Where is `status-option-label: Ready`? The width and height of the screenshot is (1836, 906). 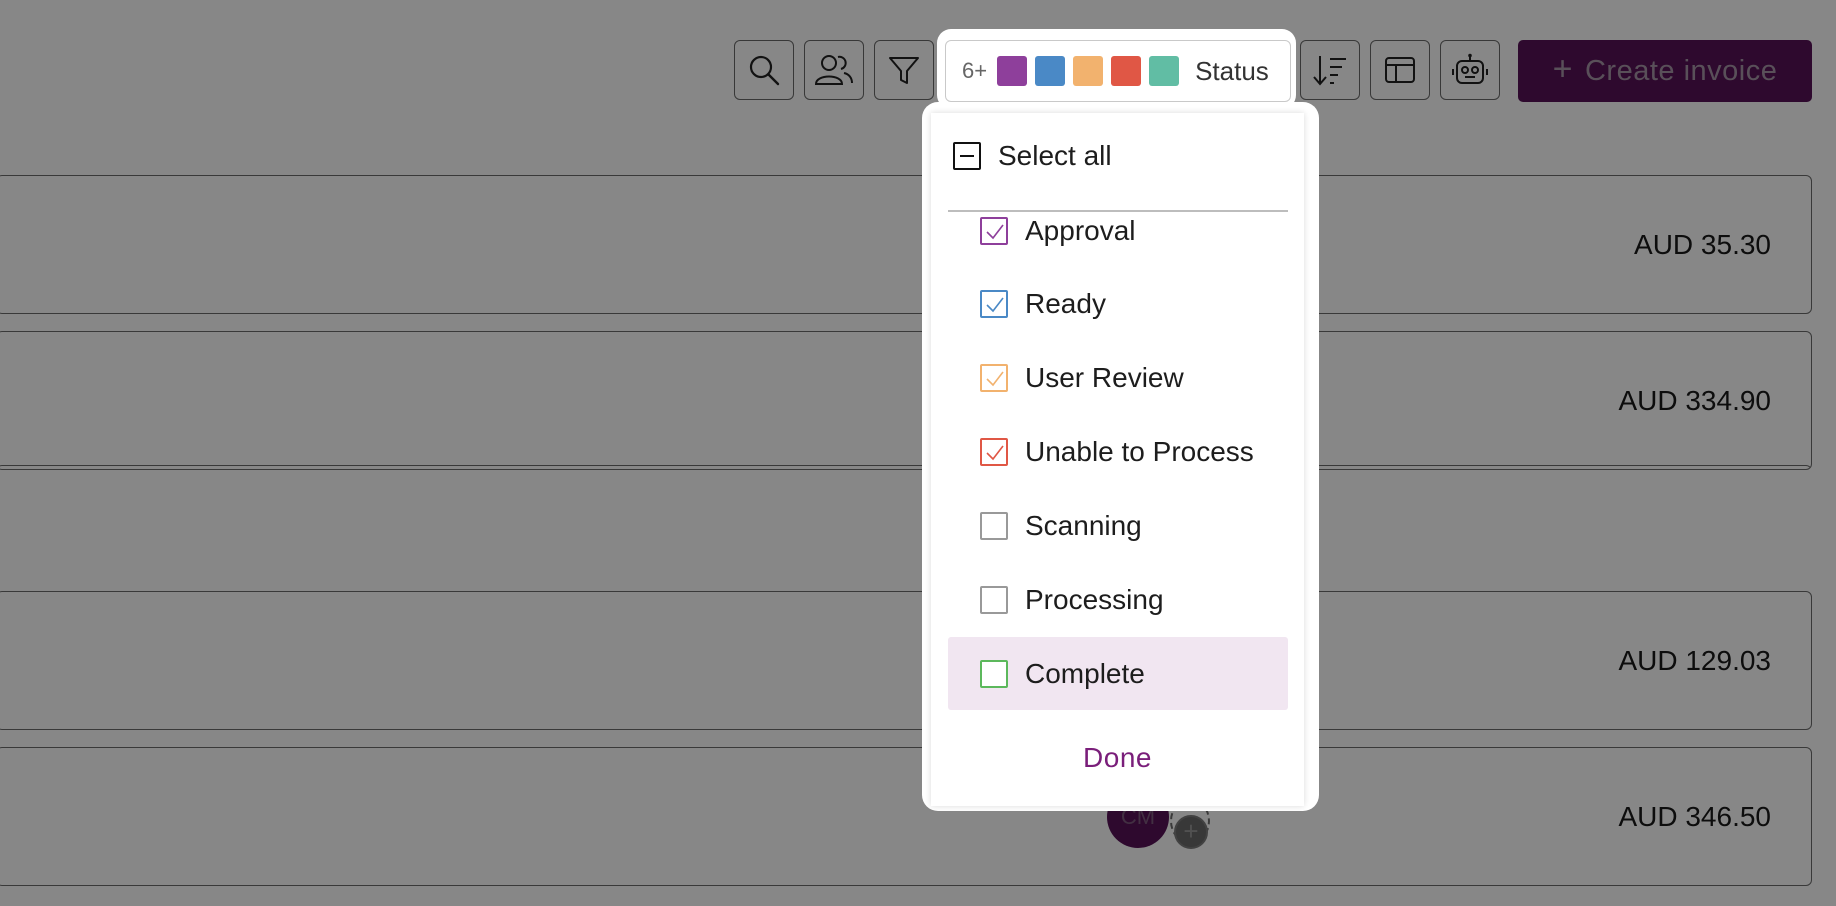 status-option-label: Ready is located at coordinates (1065, 303).